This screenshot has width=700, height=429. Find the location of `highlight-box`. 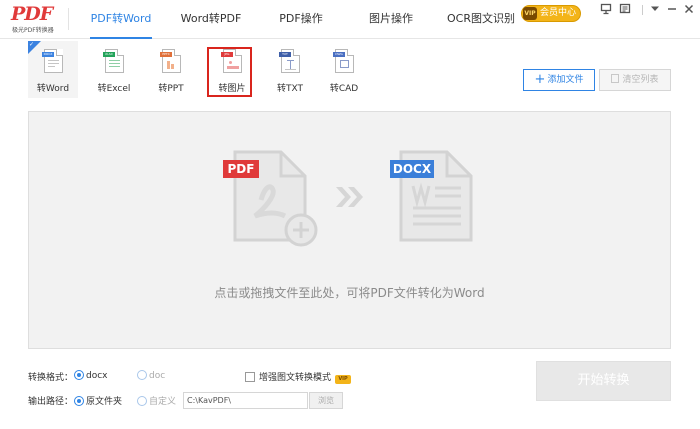

highlight-box is located at coordinates (229, 72).